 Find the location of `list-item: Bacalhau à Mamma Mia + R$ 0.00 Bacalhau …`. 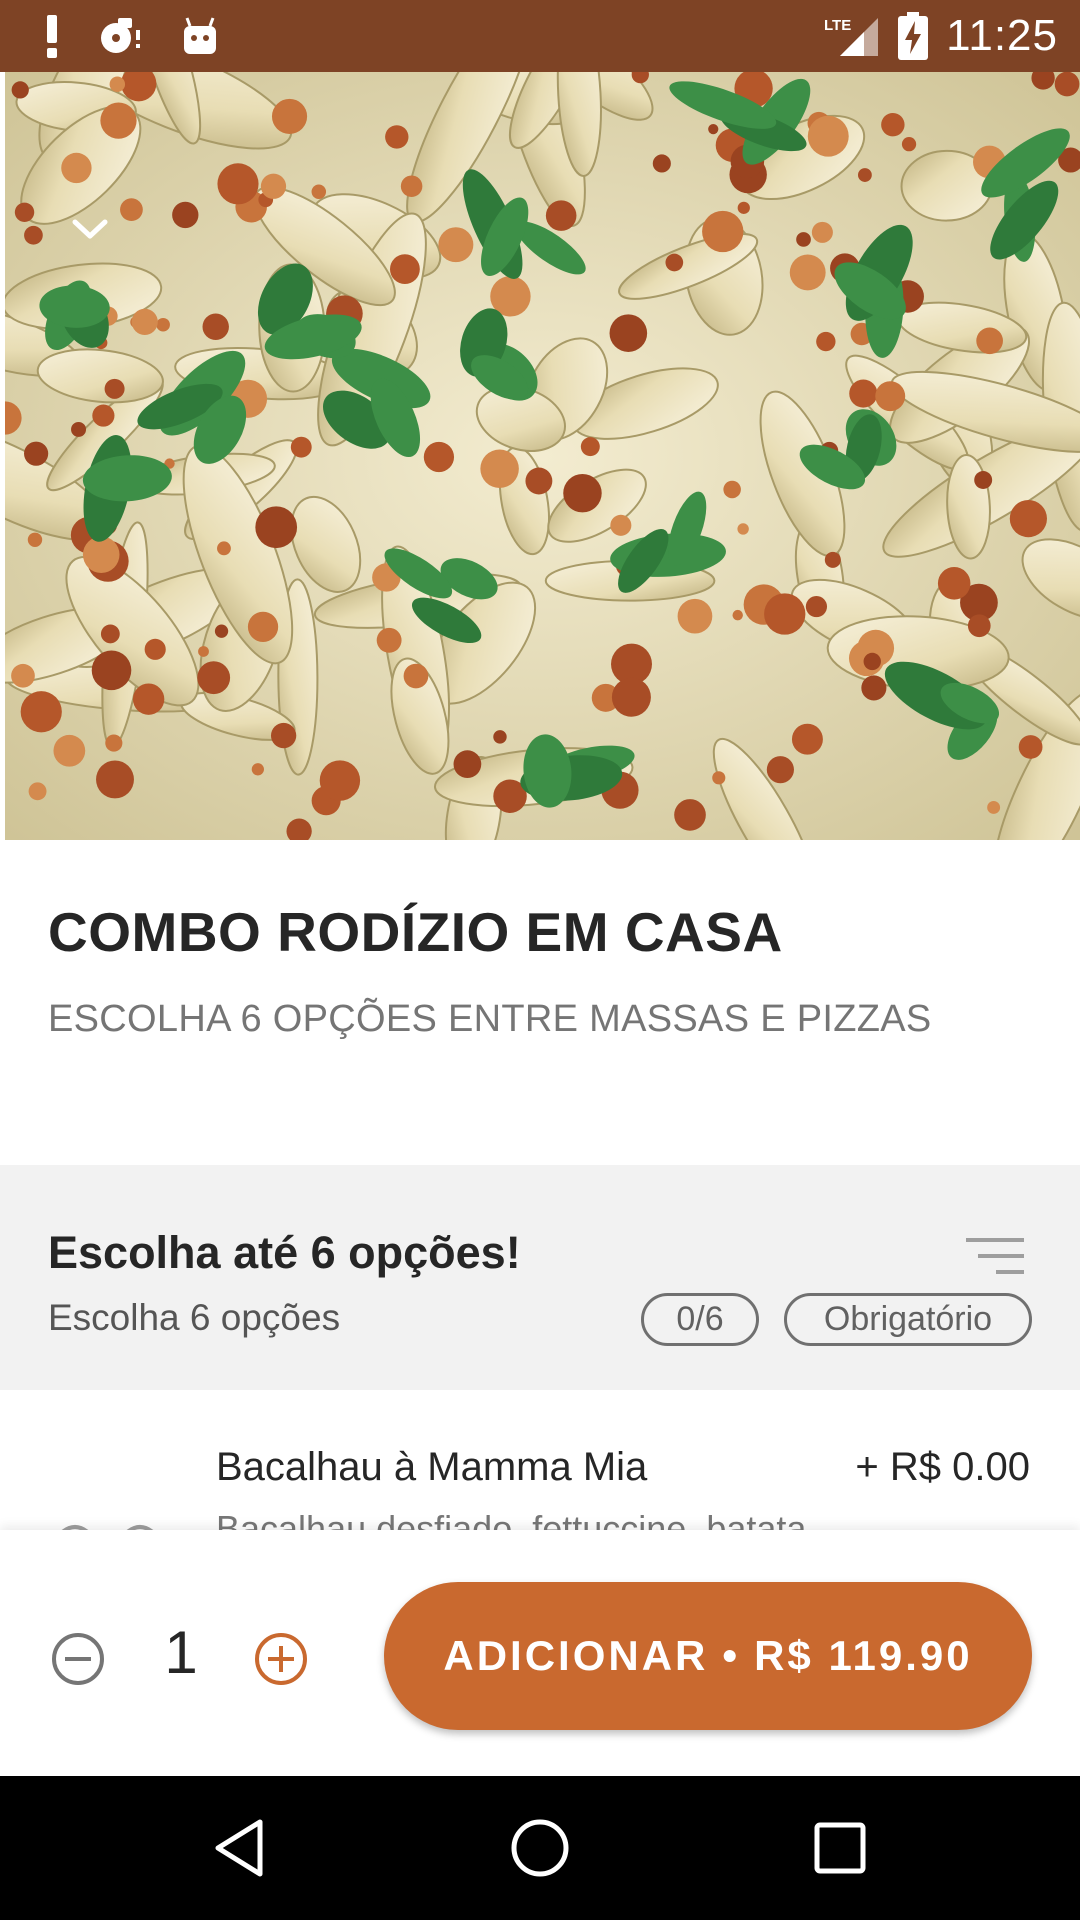

list-item: Bacalhau à Mamma Mia + R$ 0.00 Bacalhau … is located at coordinates (540, 1460).